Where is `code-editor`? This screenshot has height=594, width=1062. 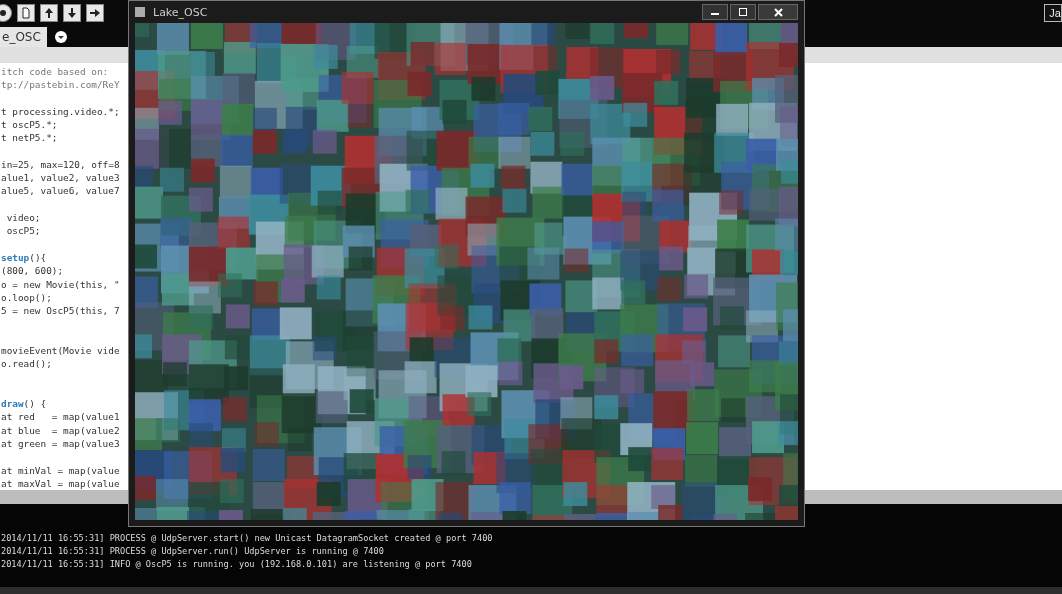
code-editor is located at coordinates (64, 275).